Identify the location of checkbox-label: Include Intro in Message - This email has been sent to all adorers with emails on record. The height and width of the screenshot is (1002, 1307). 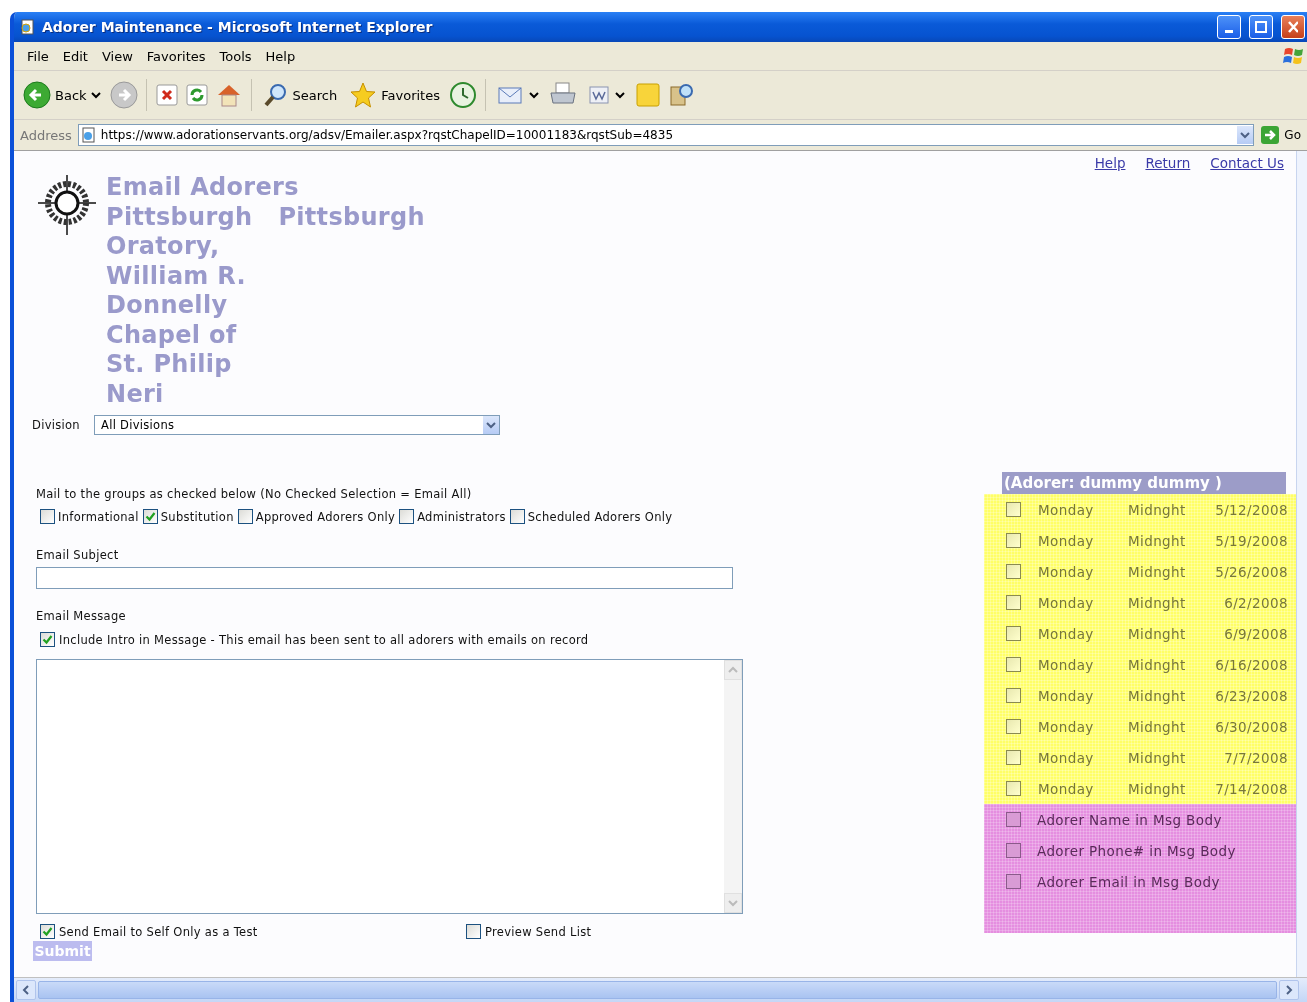
(324, 639).